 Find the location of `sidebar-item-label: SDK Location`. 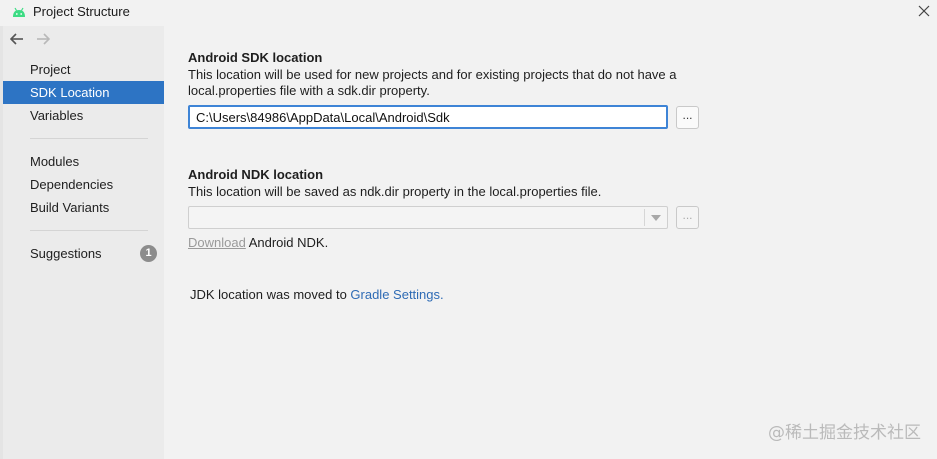

sidebar-item-label: SDK Location is located at coordinates (70, 92).